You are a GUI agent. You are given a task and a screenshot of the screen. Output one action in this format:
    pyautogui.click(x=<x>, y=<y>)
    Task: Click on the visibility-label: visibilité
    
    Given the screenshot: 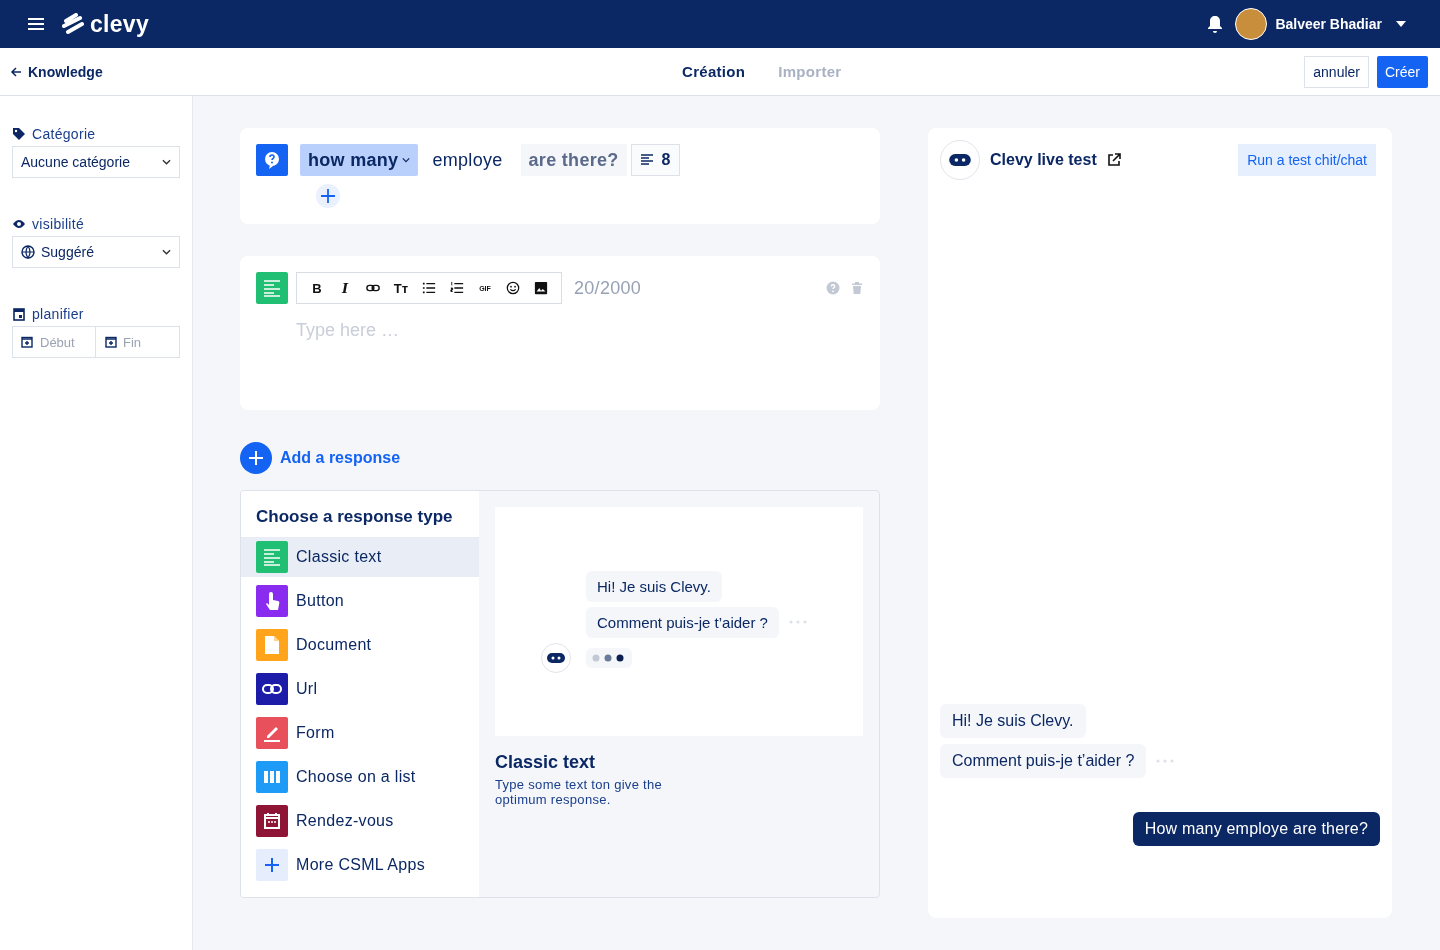 What is the action you would take?
    pyautogui.click(x=102, y=224)
    